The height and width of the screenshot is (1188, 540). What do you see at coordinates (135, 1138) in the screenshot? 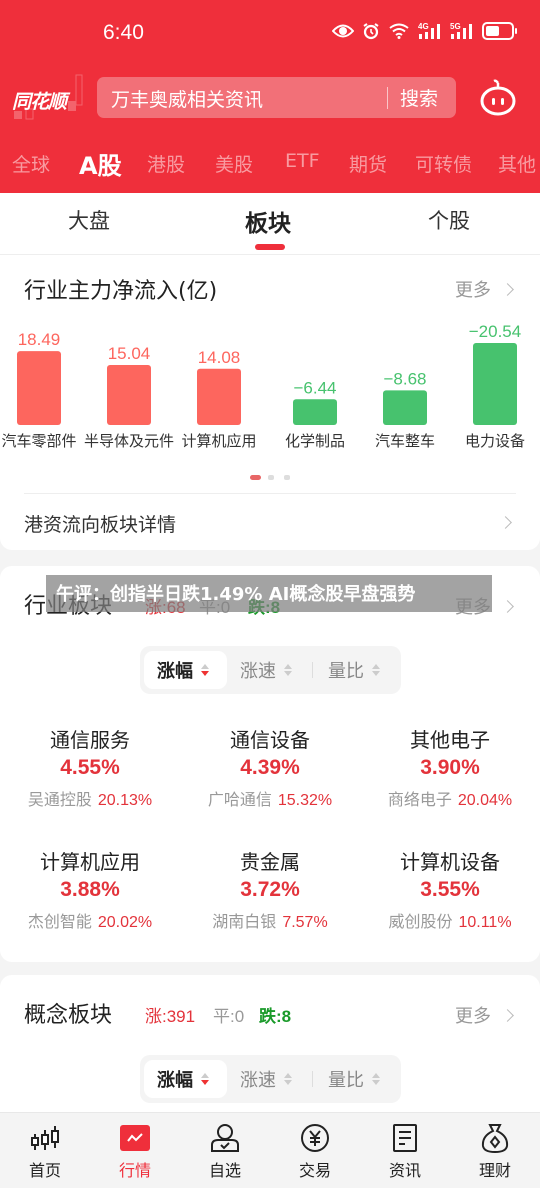
I see `market-chart-icon` at bounding box center [135, 1138].